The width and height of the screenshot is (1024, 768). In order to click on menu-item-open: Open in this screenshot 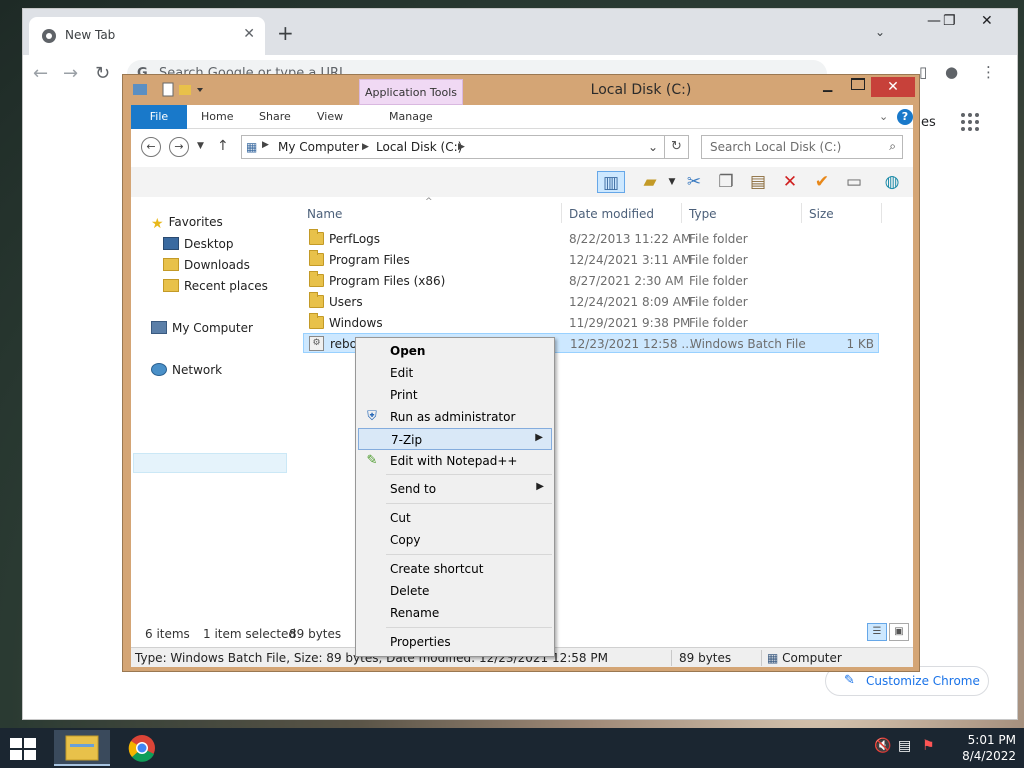, I will do `click(455, 351)`.